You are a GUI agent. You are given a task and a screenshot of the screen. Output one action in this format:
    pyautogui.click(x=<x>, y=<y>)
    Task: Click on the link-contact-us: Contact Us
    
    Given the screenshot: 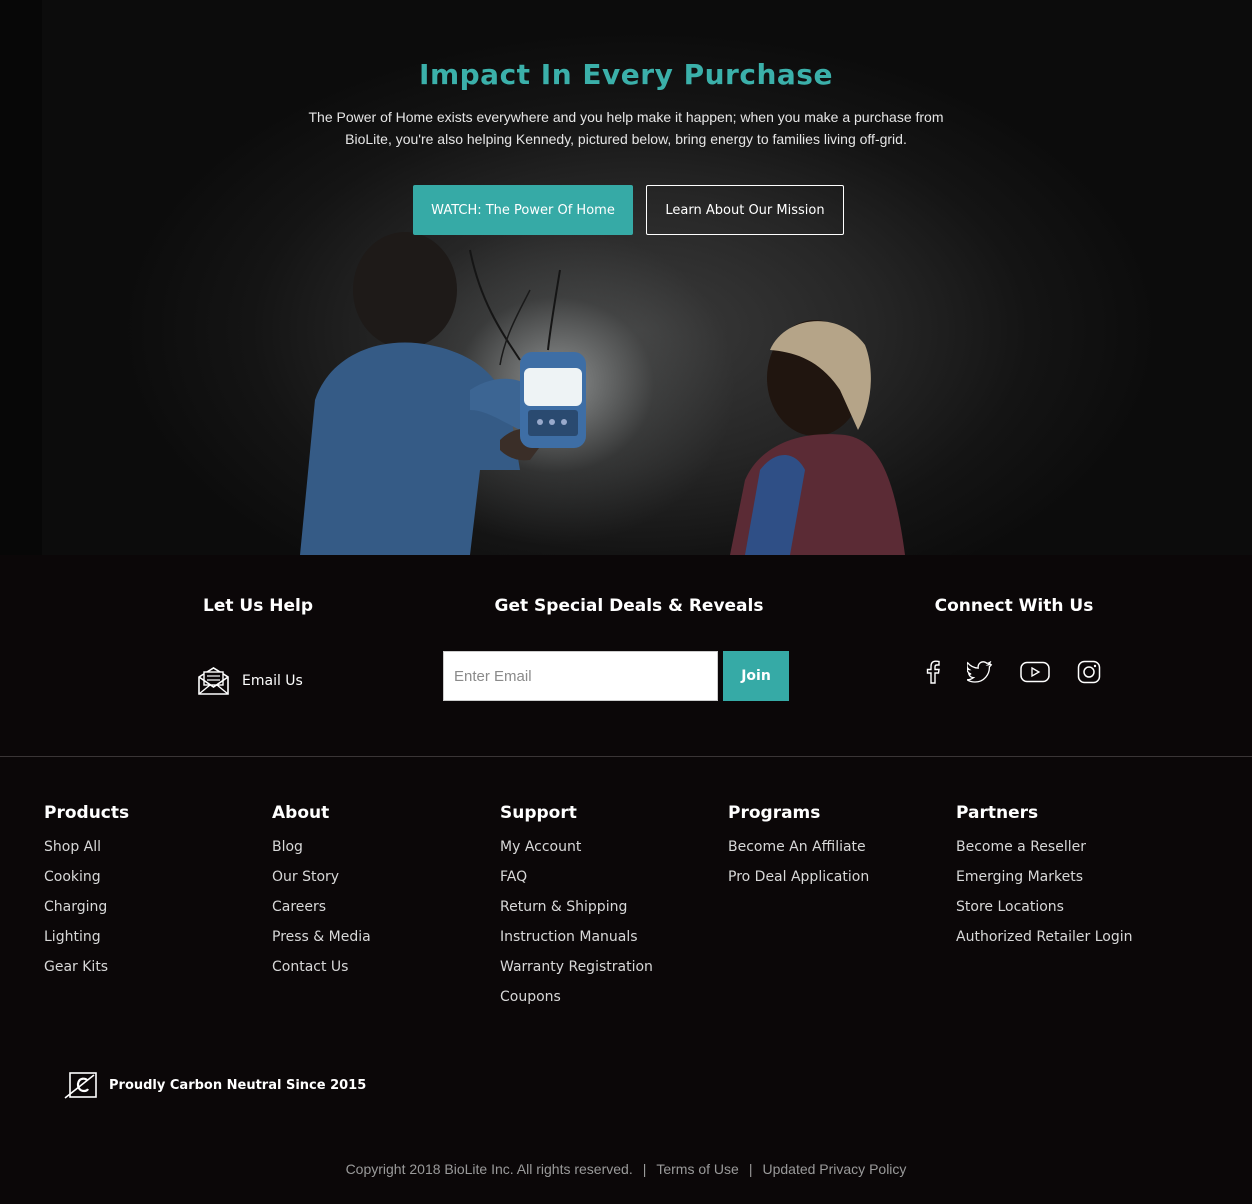 What is the action you would take?
    pyautogui.click(x=321, y=967)
    